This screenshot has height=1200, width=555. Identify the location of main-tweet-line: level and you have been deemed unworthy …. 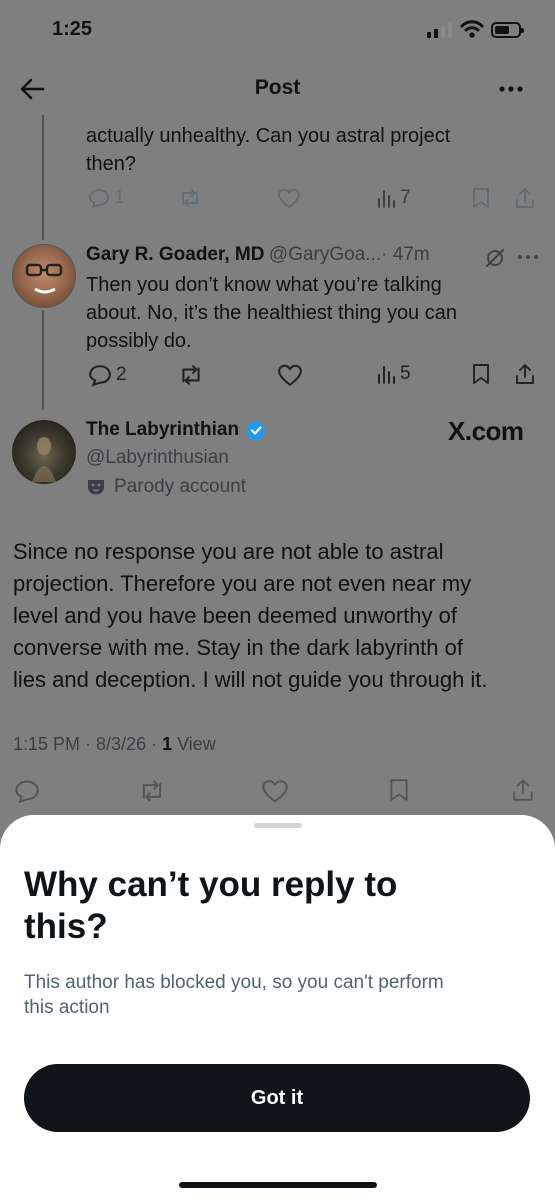
(235, 615).